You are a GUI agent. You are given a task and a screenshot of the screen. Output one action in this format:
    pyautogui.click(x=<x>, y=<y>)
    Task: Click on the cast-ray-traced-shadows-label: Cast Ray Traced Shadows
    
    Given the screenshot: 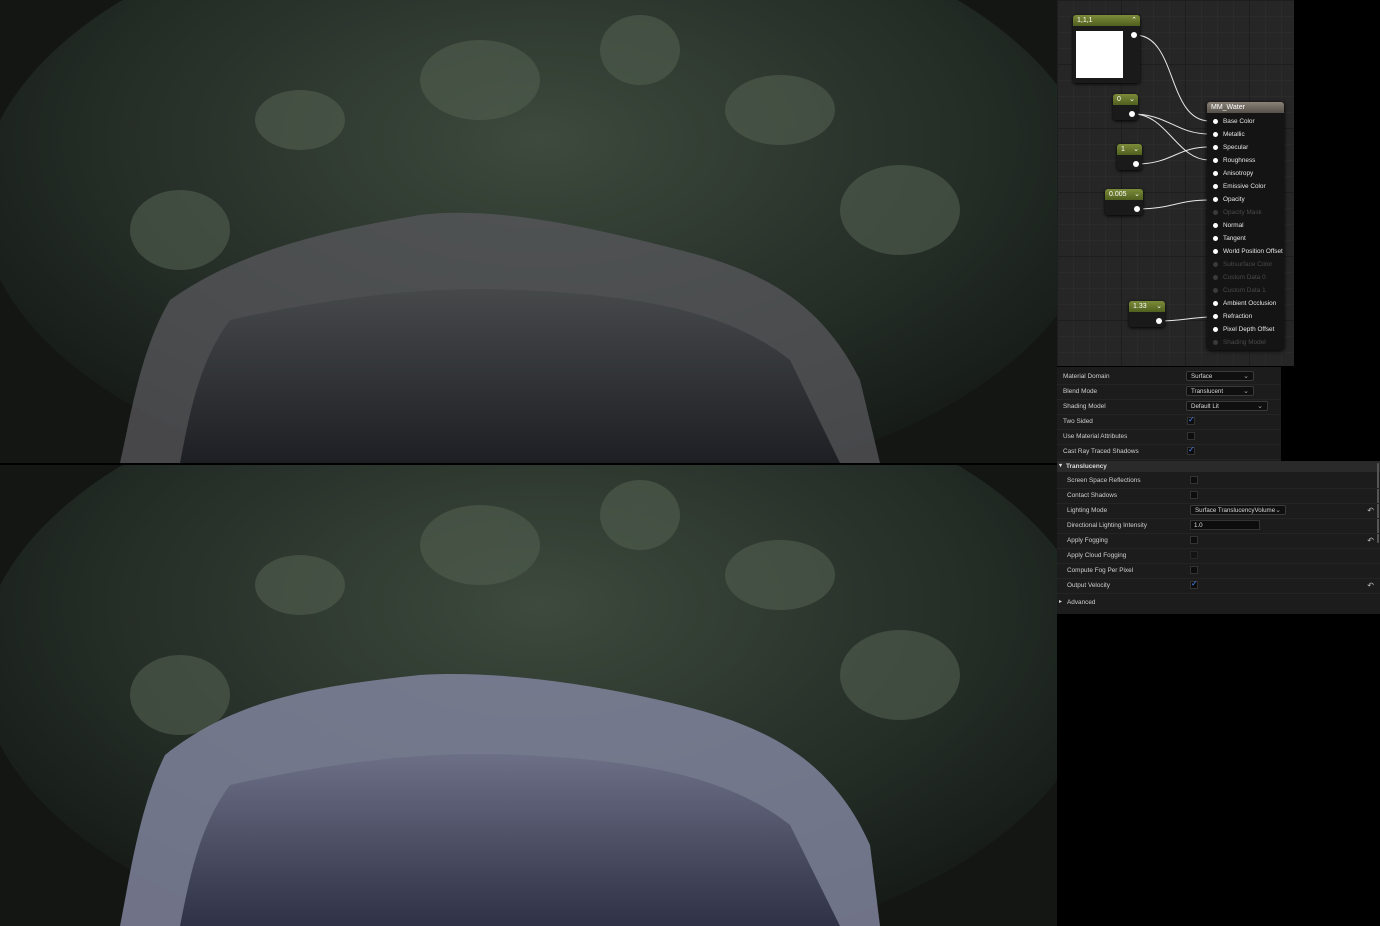 What is the action you would take?
    pyautogui.click(x=1101, y=451)
    